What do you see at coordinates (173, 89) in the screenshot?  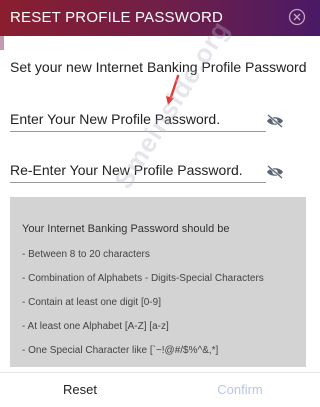 I see `red-arrow-annotation` at bounding box center [173, 89].